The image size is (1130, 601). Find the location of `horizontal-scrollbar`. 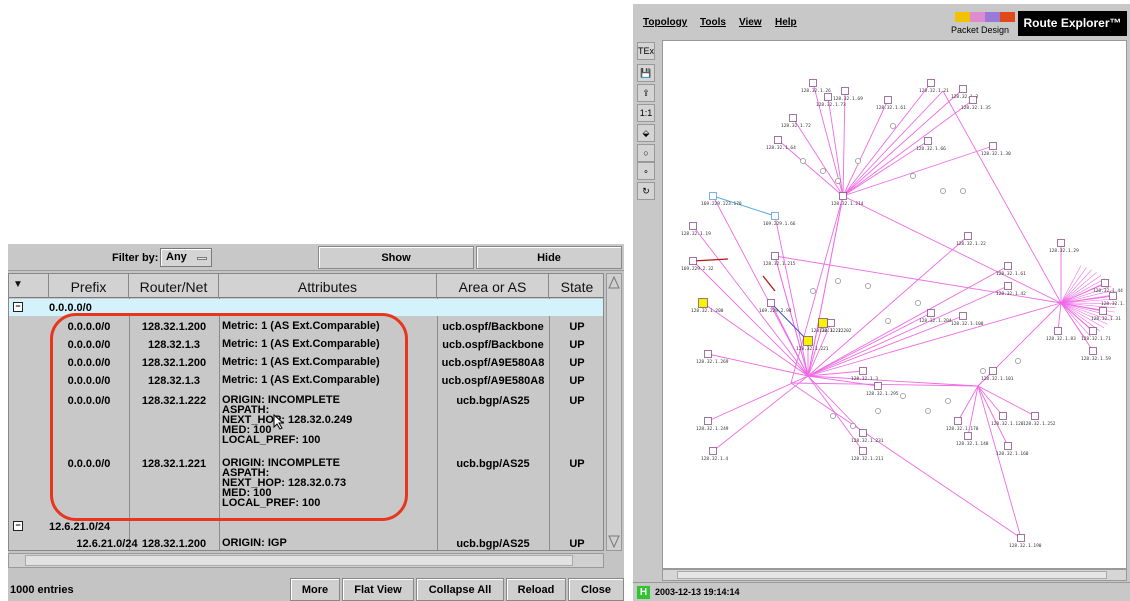

horizontal-scrollbar is located at coordinates (306, 560).